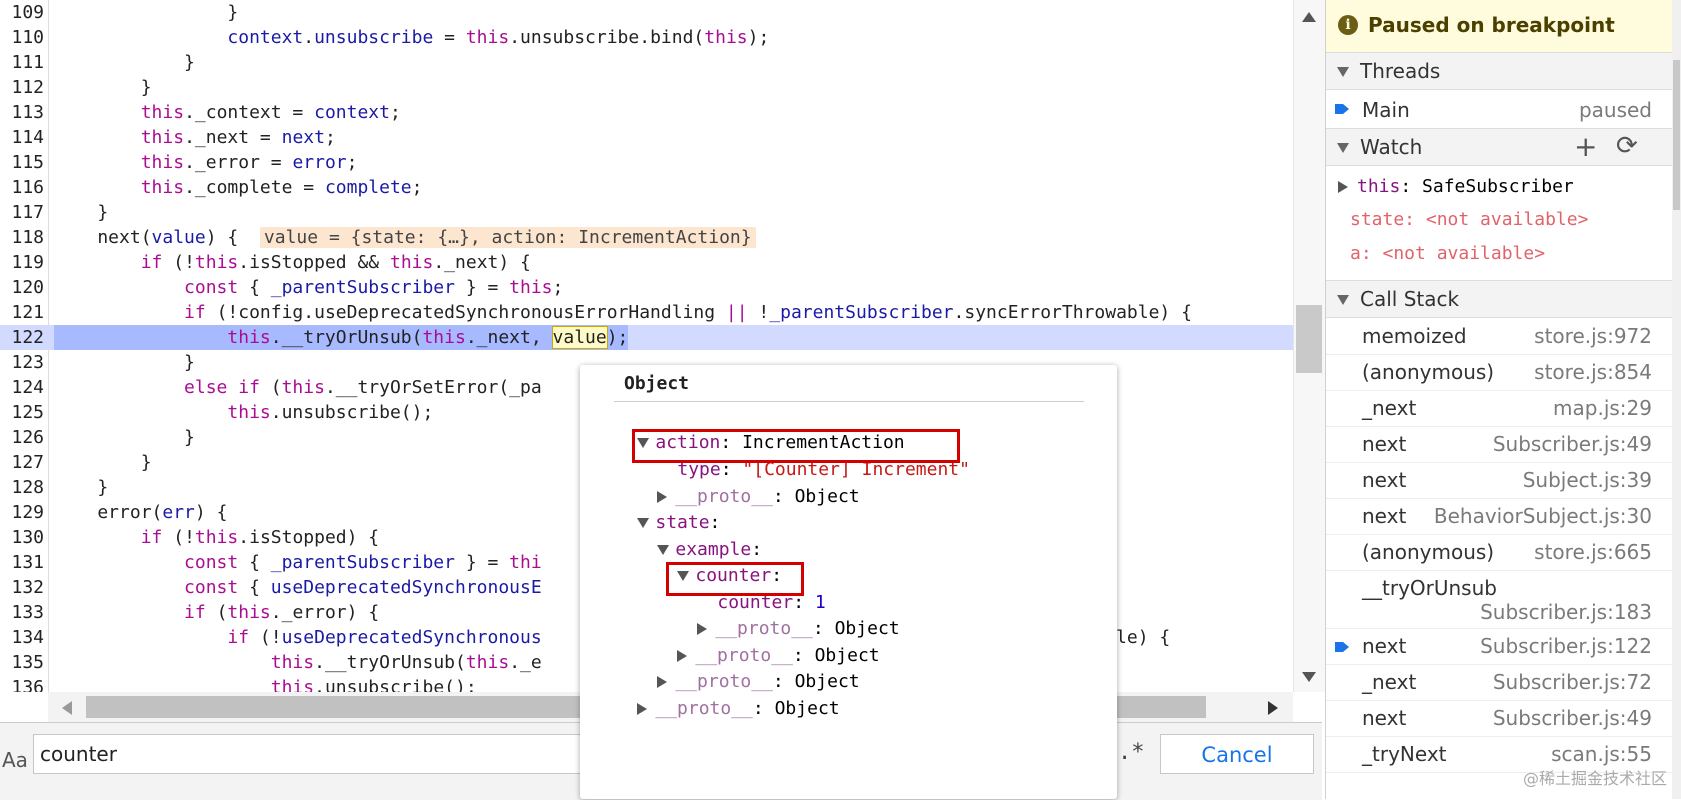 The image size is (1681, 800). I want to click on line-number: 120, so click(22, 287).